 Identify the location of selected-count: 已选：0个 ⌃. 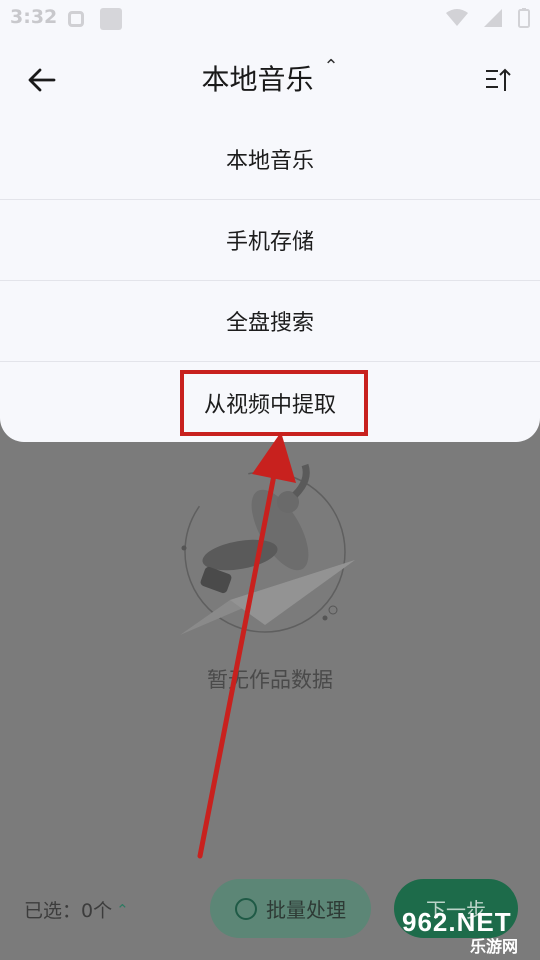
(76, 909).